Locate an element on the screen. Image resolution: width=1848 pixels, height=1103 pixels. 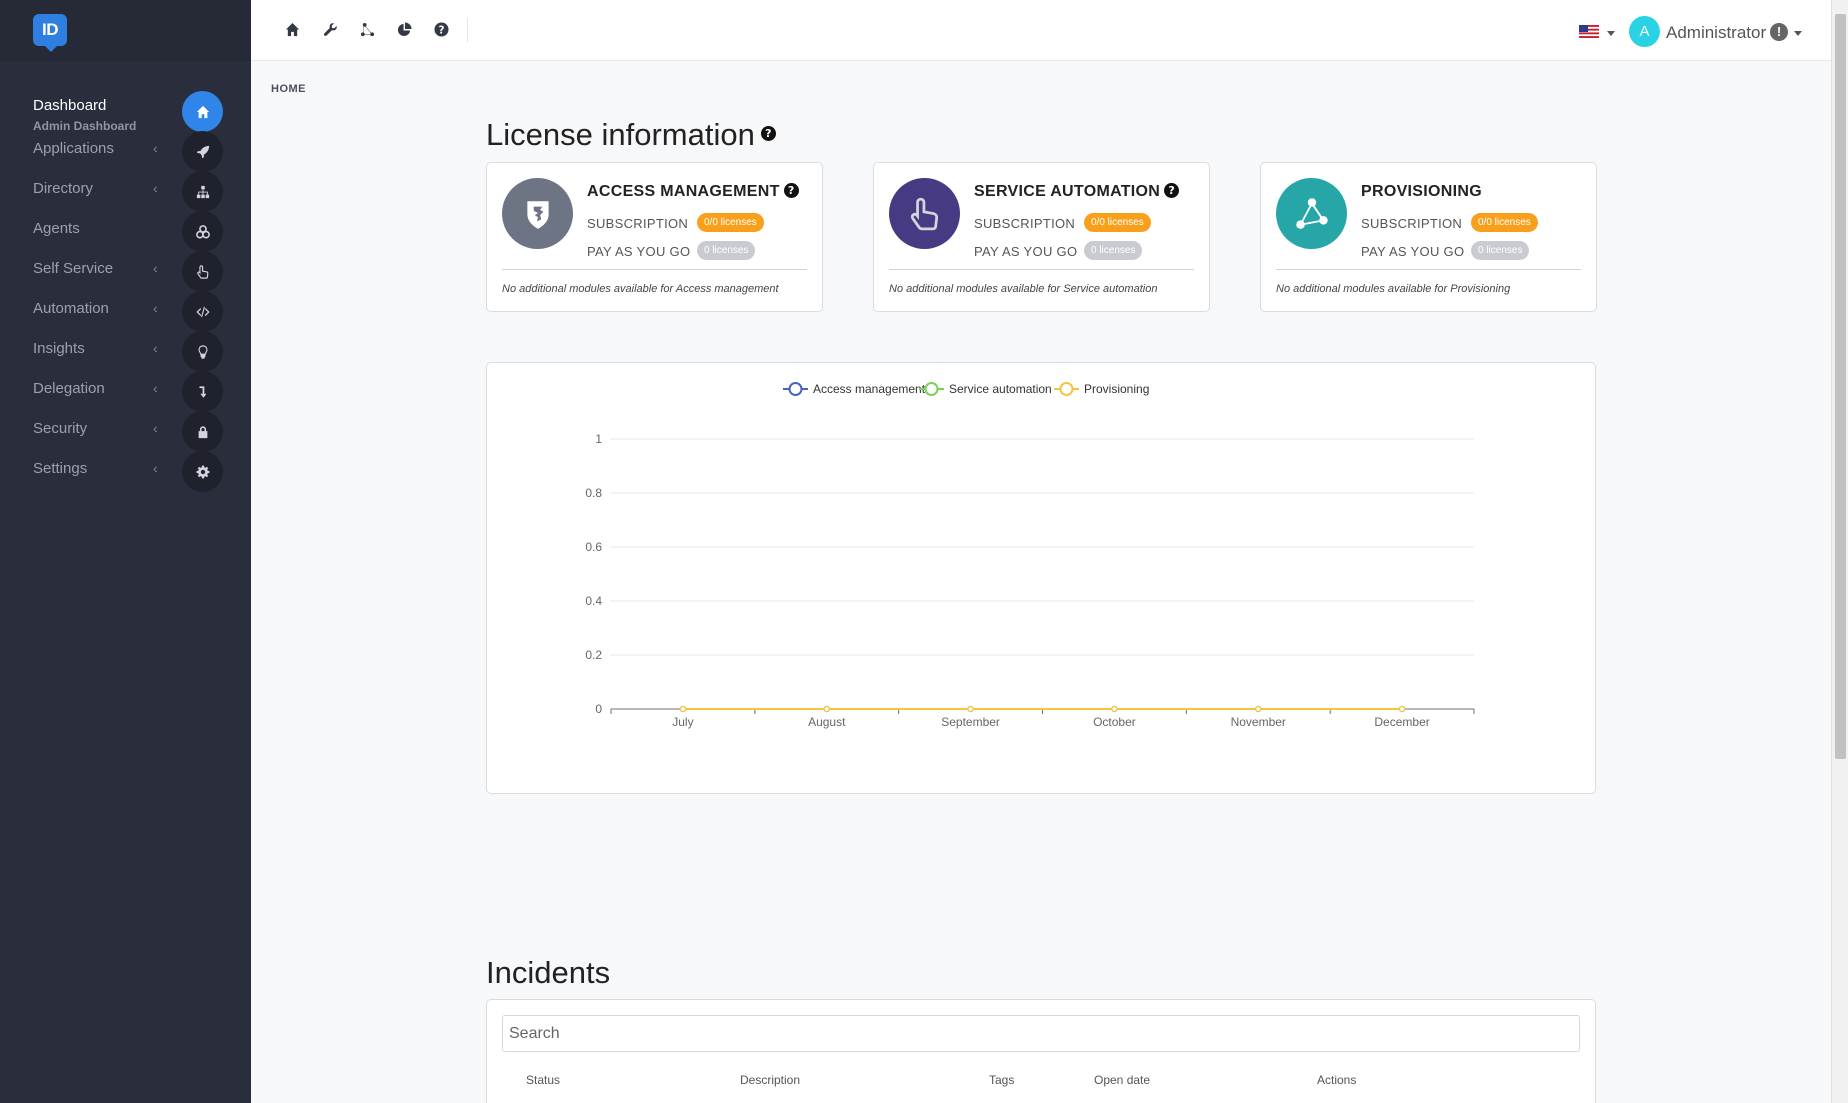
shield-icon is located at coordinates (537, 213).